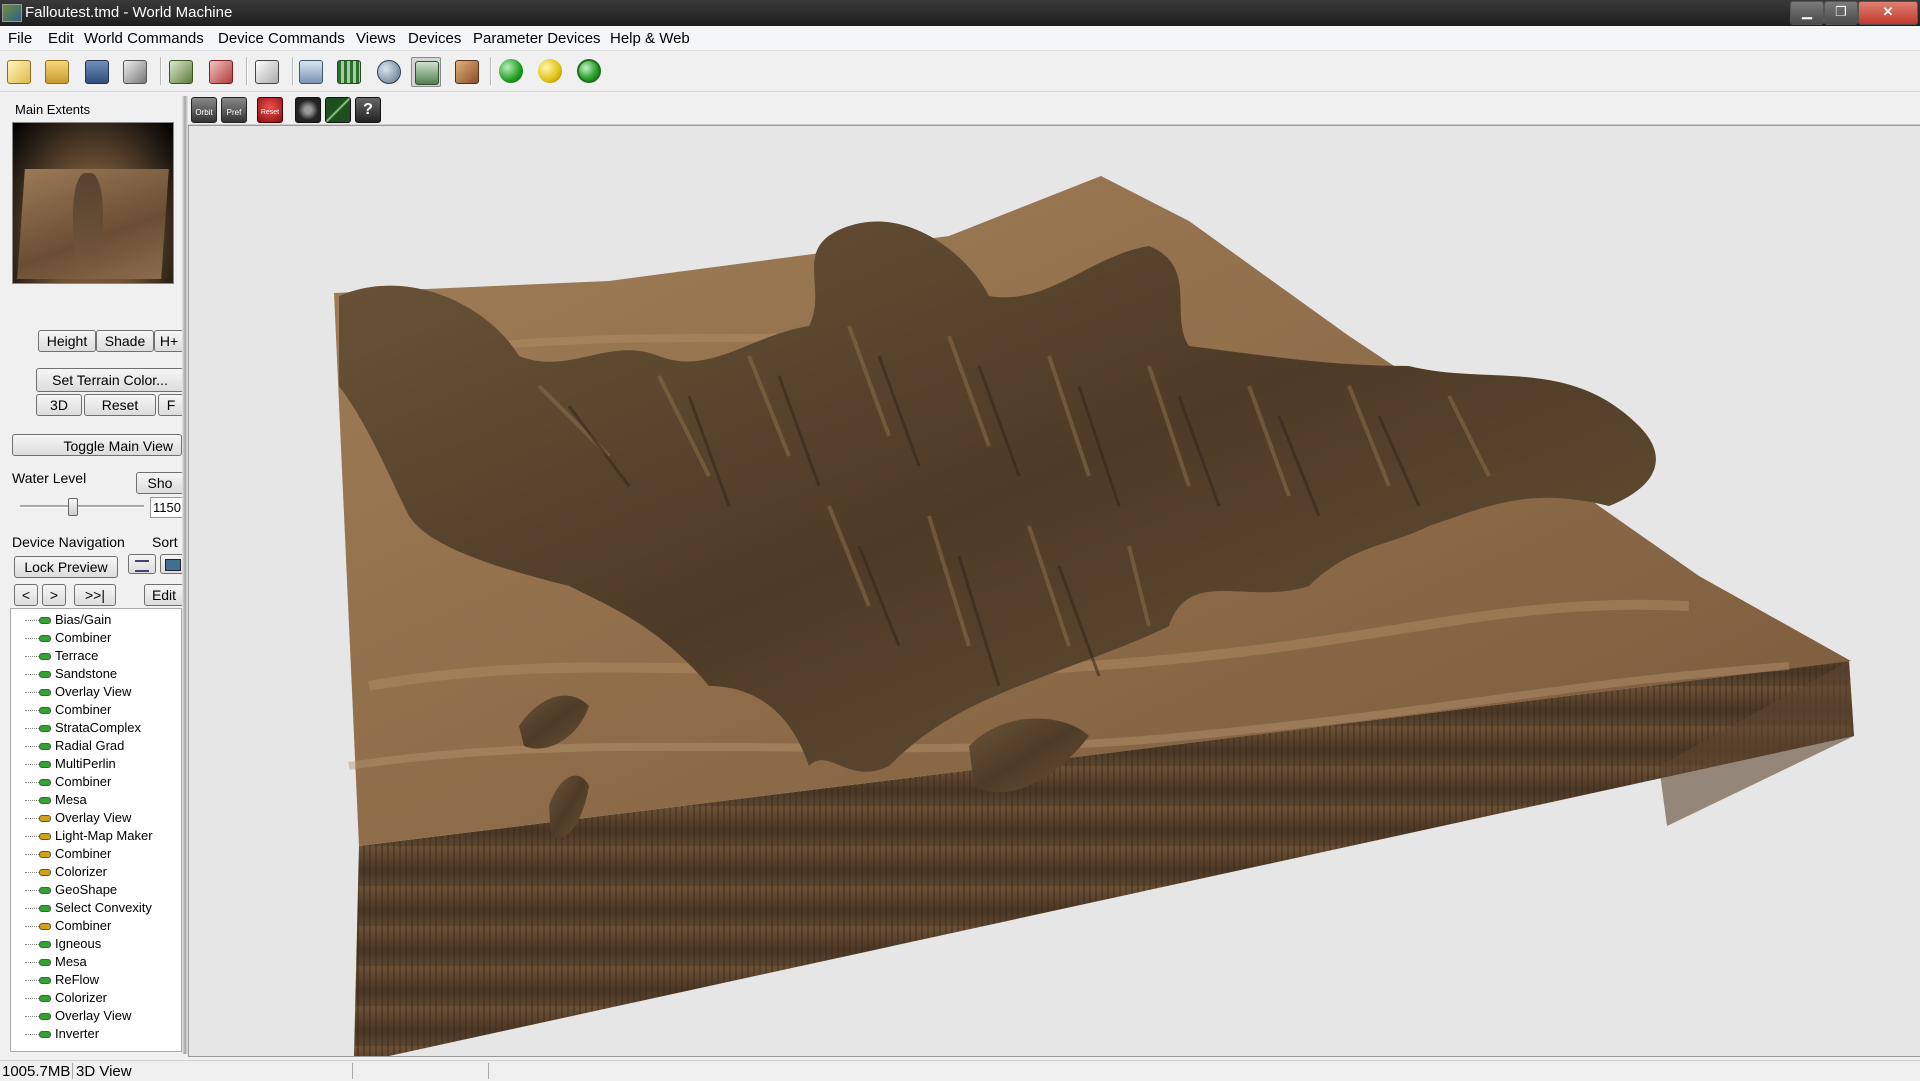  I want to click on sort-list-icon, so click(142, 564).